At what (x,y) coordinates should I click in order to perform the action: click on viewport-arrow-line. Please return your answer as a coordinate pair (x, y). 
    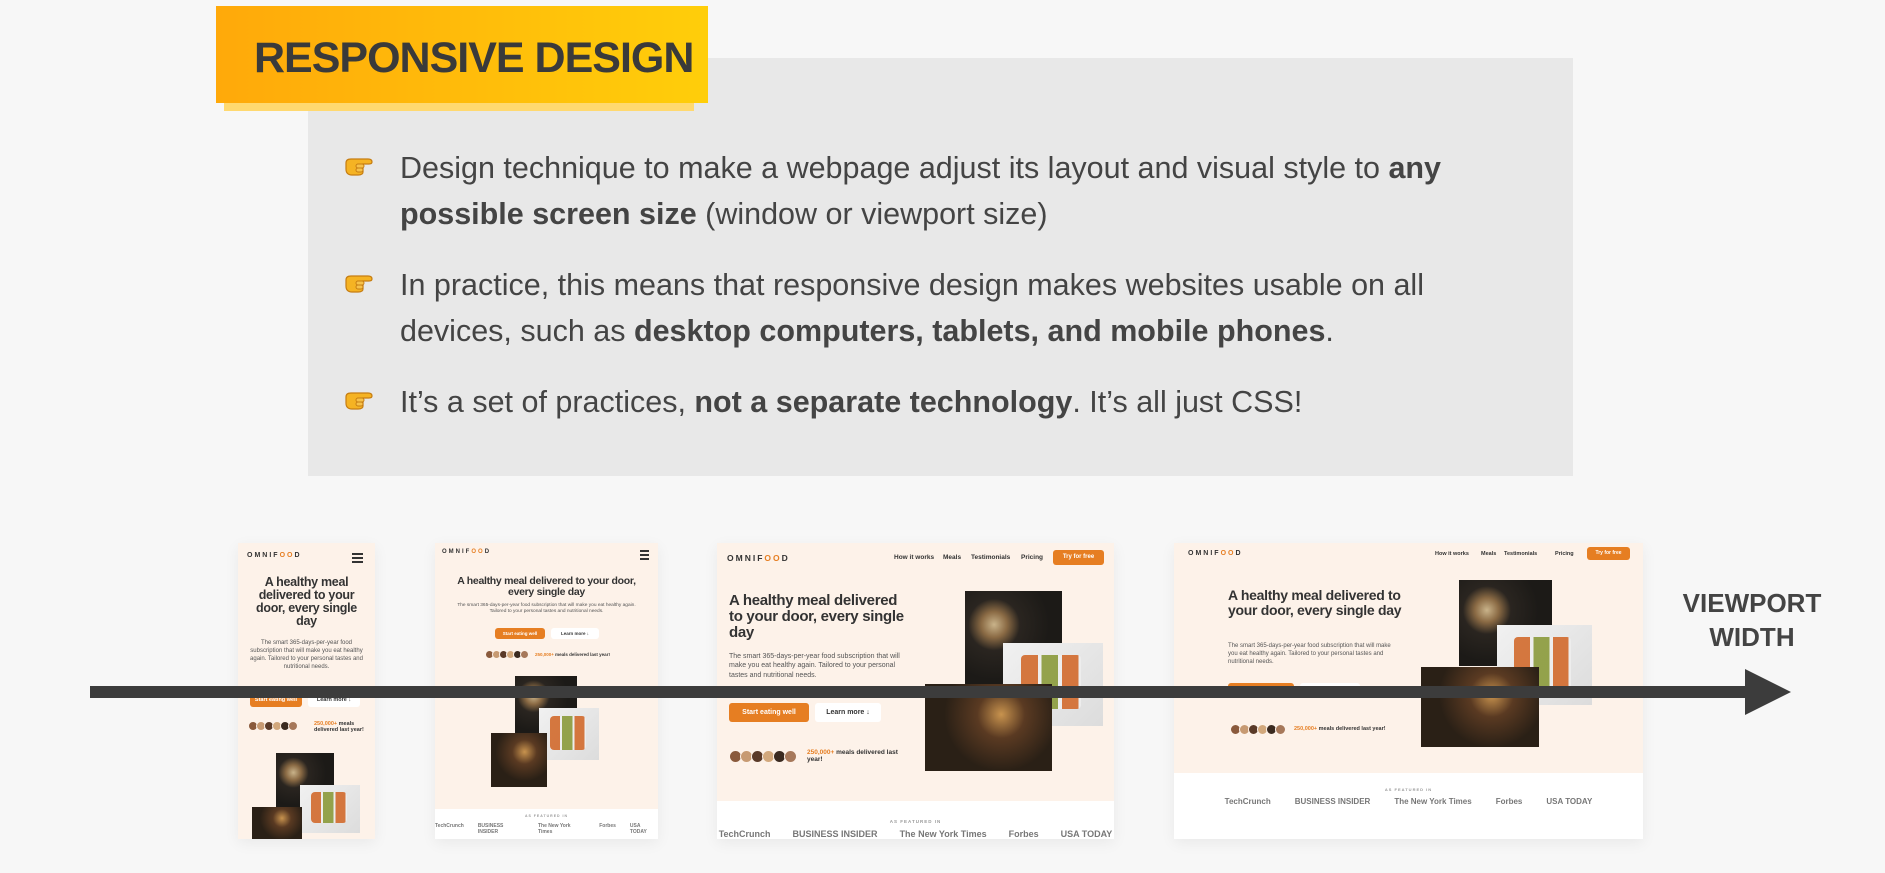
    Looking at the image, I should click on (920, 692).